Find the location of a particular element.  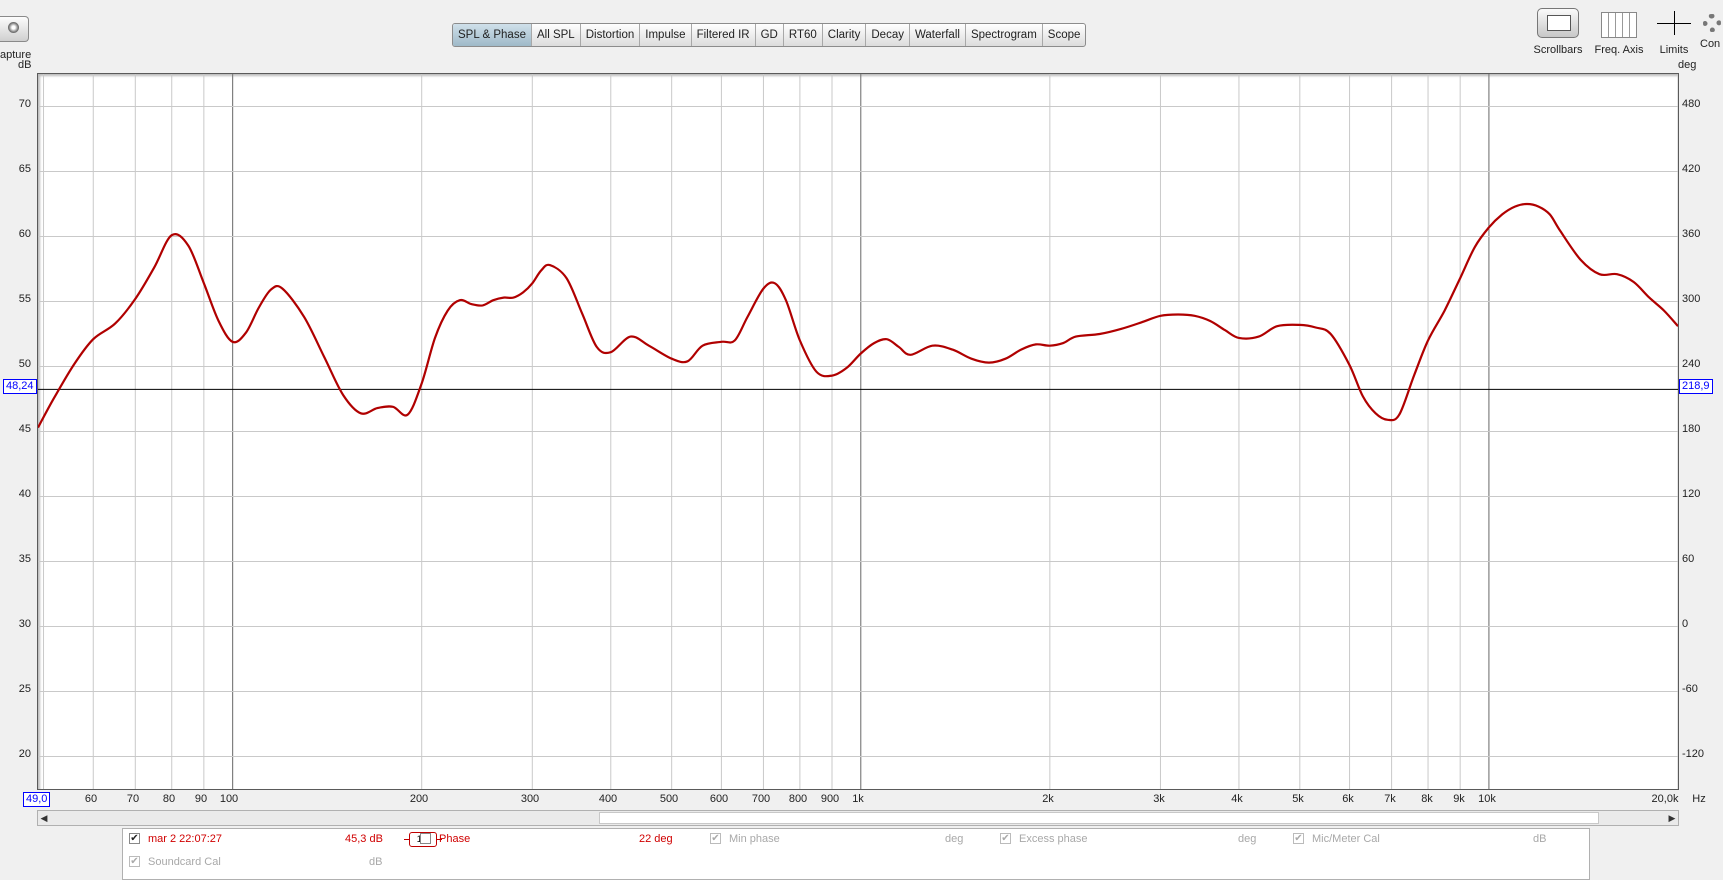

x-tick-label: 2k is located at coordinates (1048, 799).